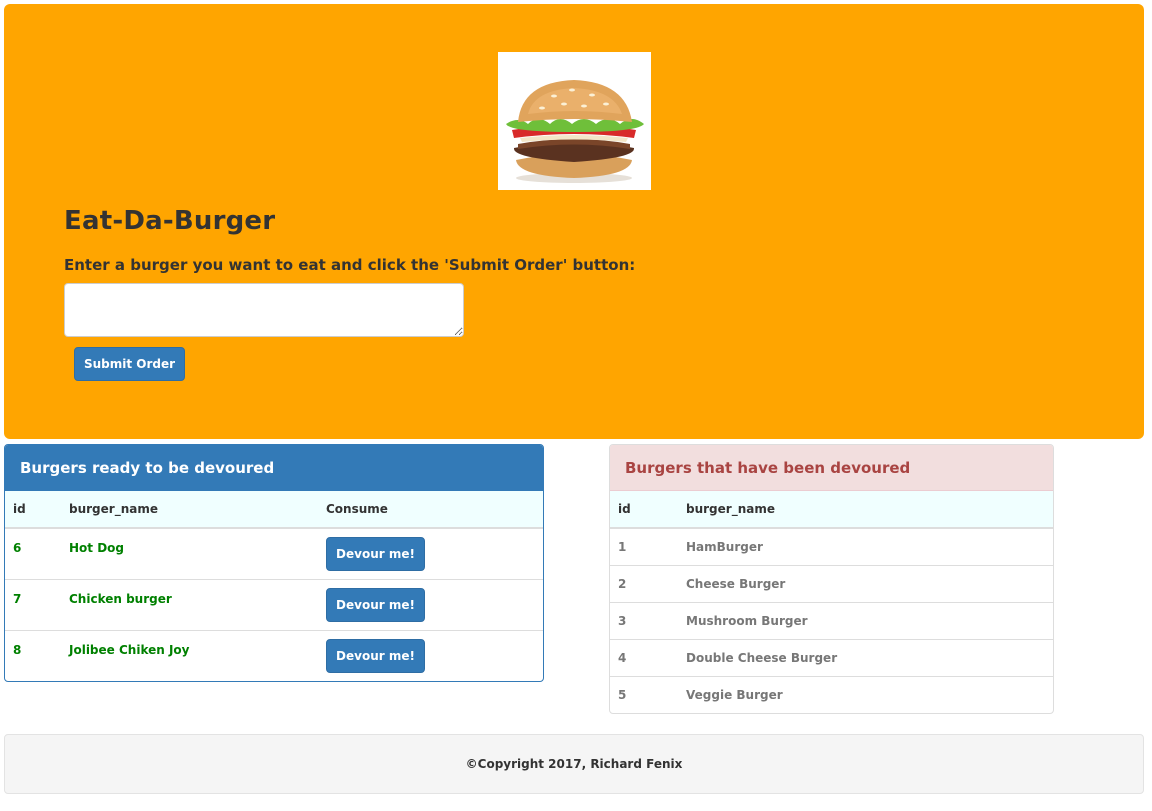  I want to click on column-header-consume: Consume, so click(430, 510).